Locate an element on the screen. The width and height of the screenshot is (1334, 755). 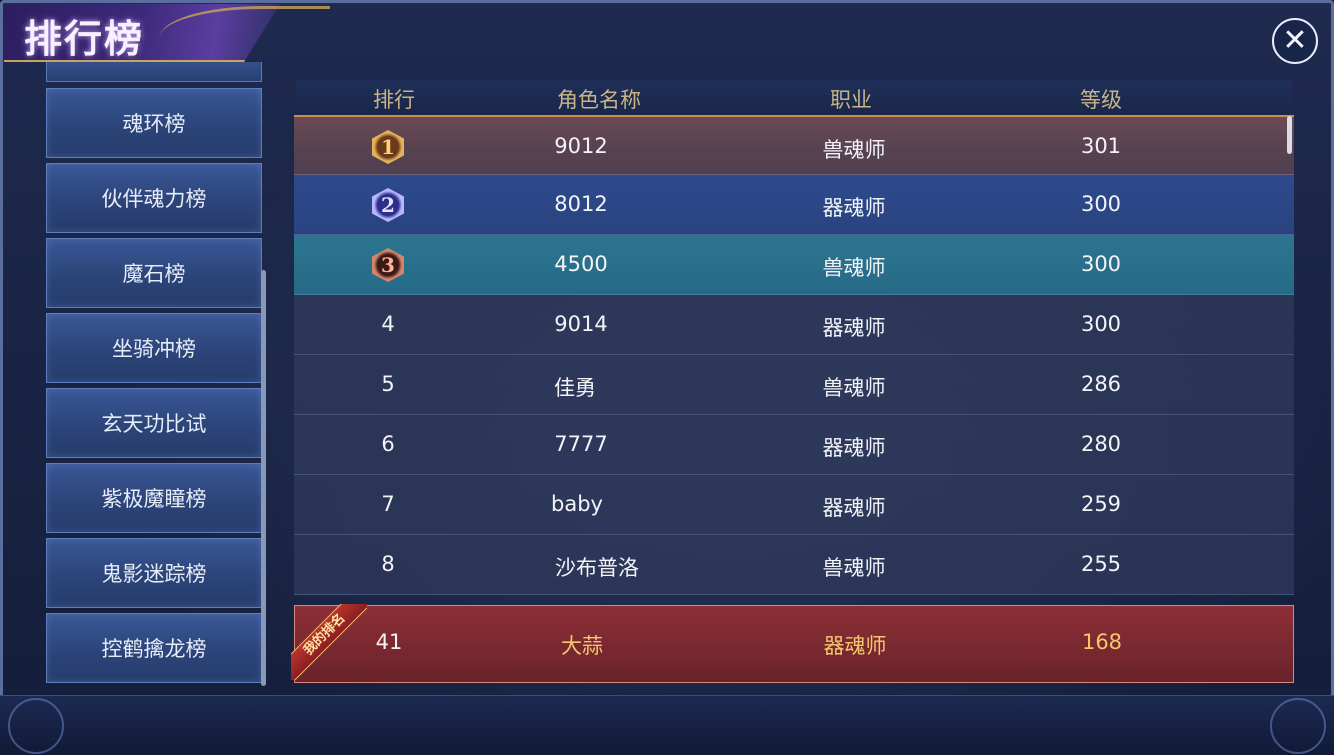
player-level: 301 is located at coordinates (1101, 146).